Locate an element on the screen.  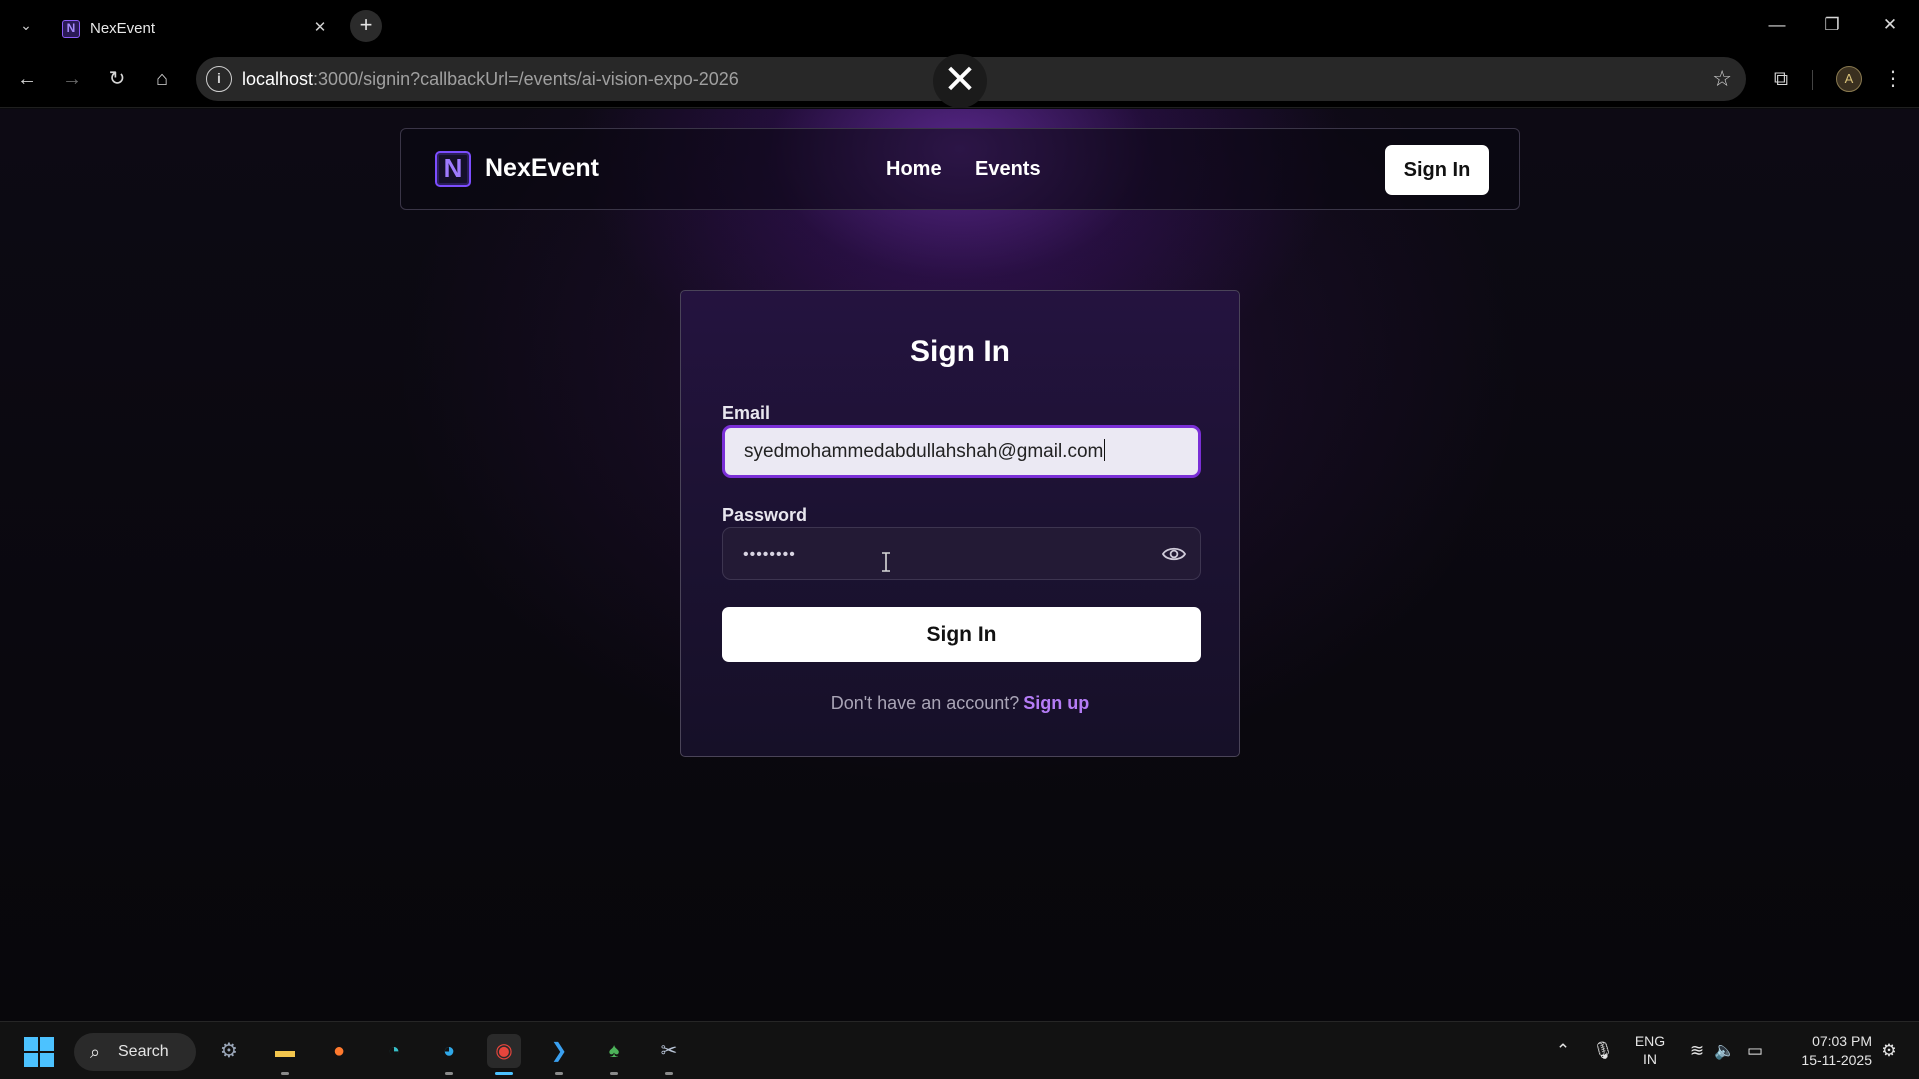
firefox-icon: ● is located at coordinates (339, 1051).